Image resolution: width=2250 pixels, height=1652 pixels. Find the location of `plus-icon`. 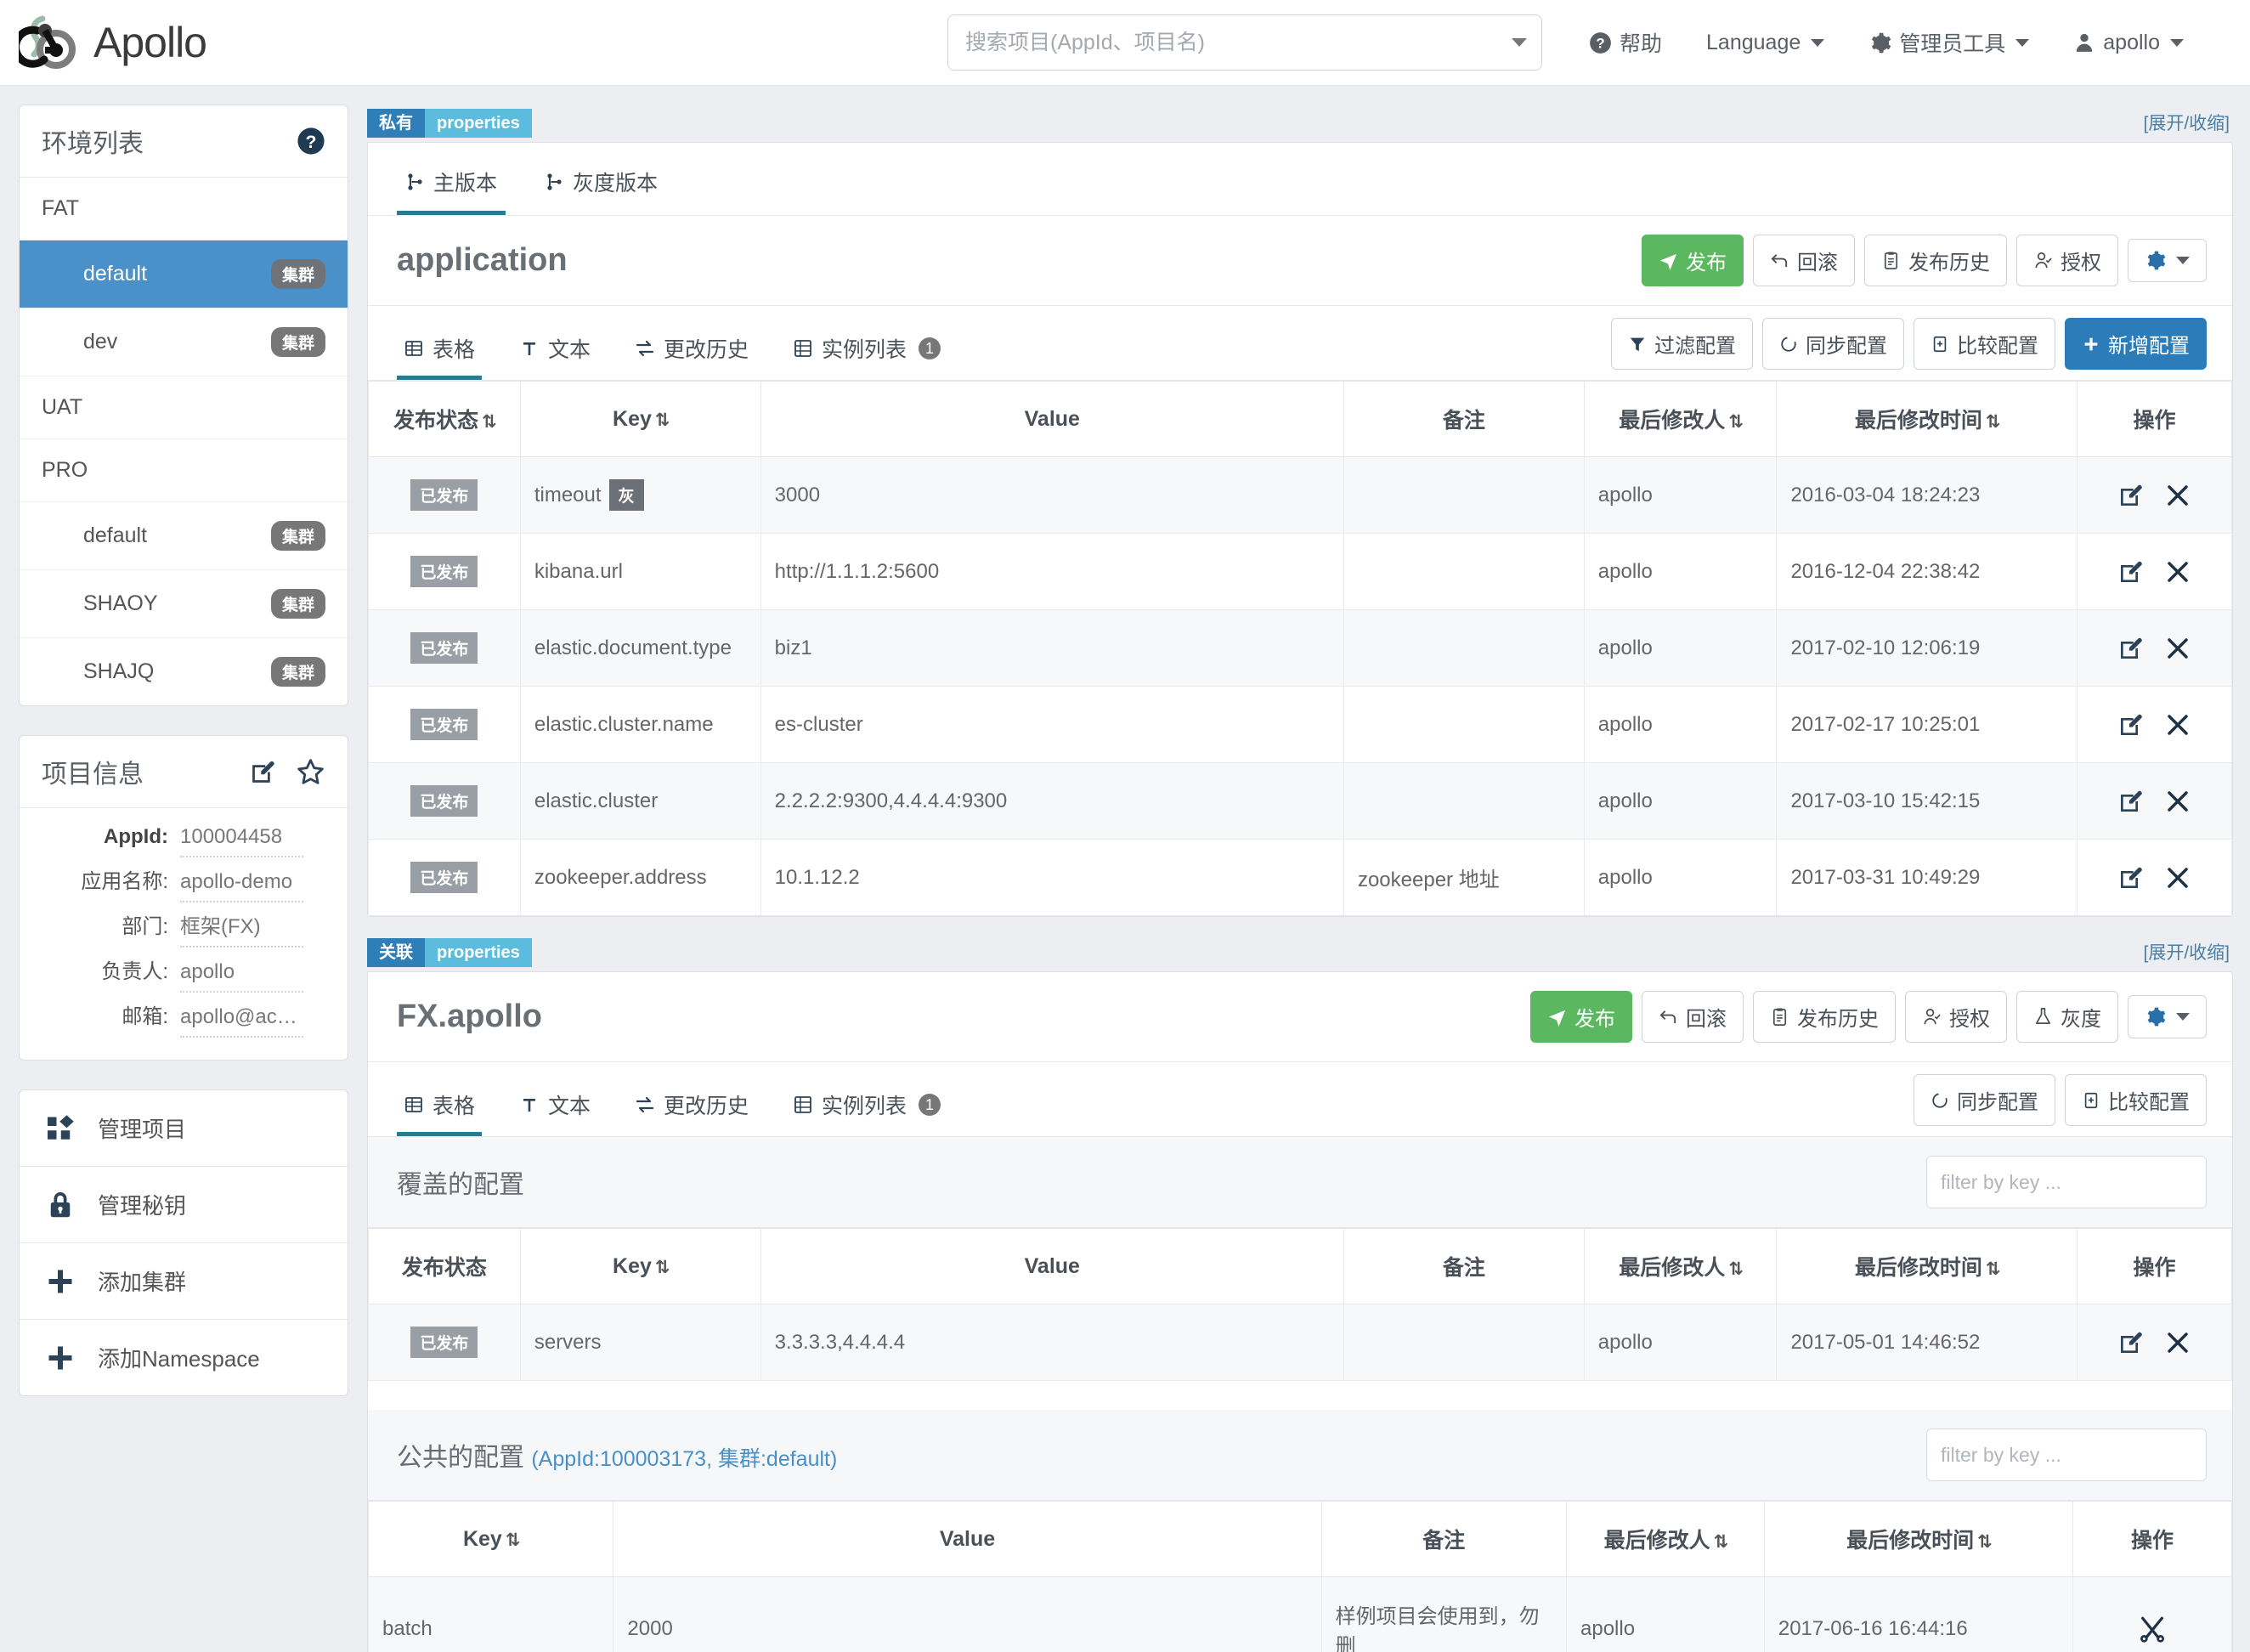

plus-icon is located at coordinates (2091, 343).